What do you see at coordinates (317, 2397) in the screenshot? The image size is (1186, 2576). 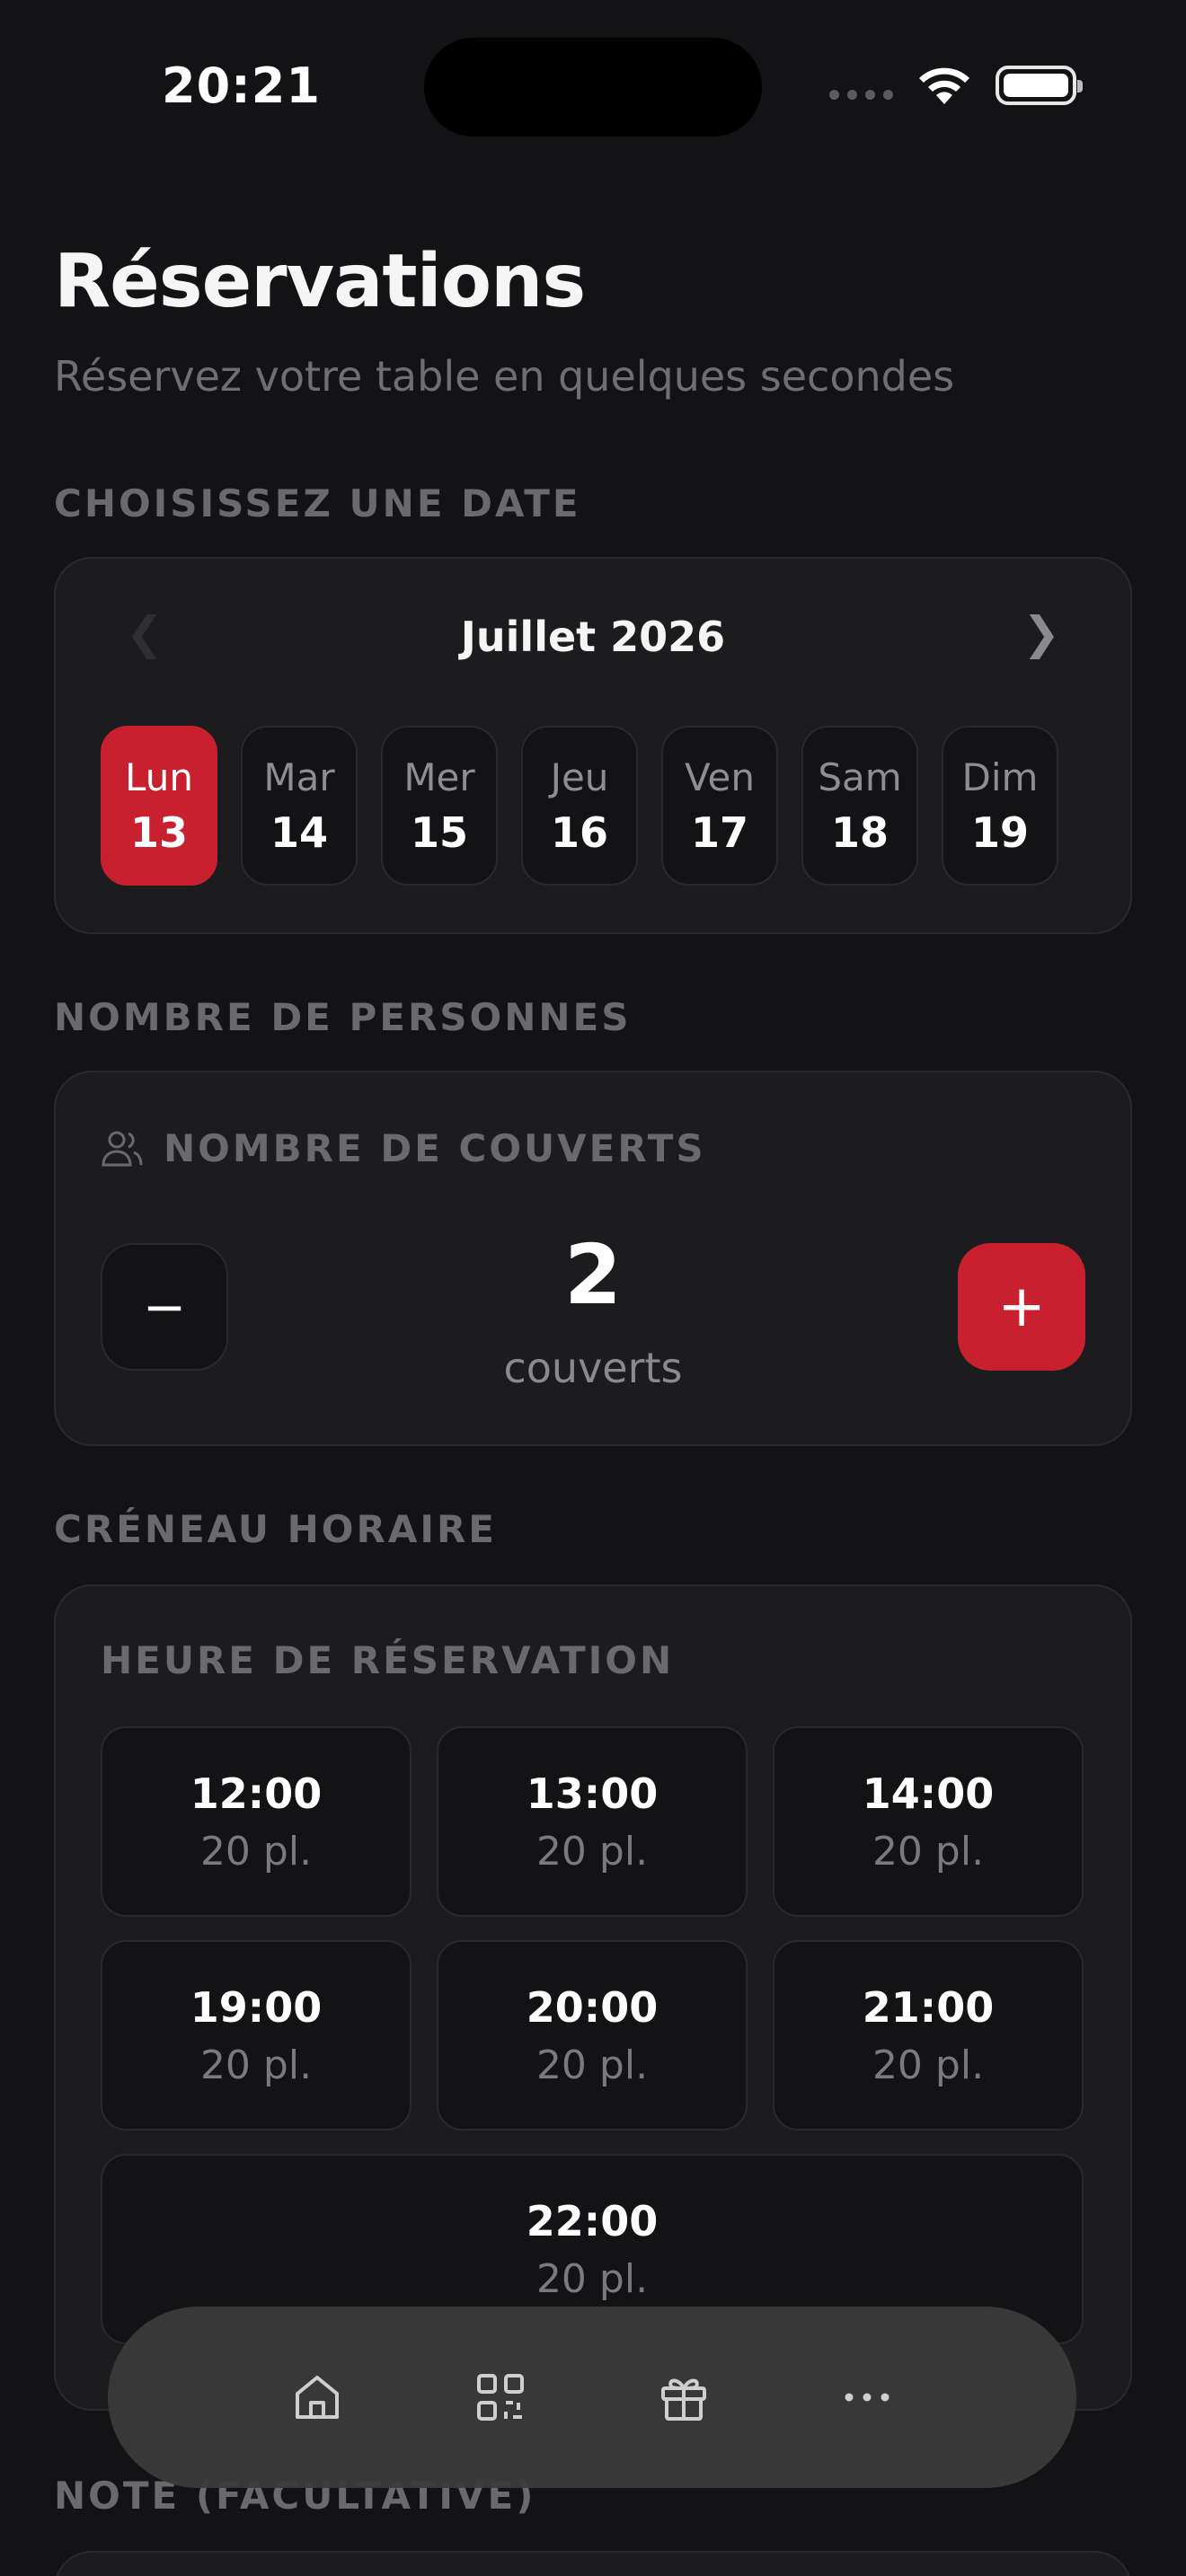 I see `home-icon` at bounding box center [317, 2397].